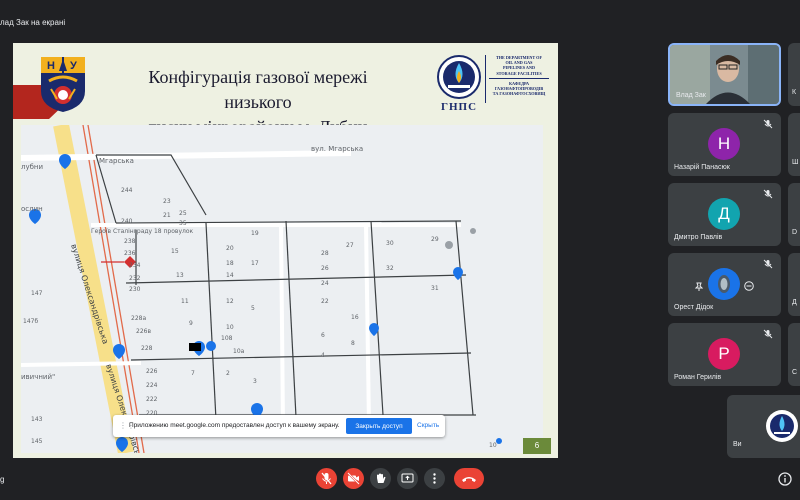 This screenshot has width=800, height=500. I want to click on peek-letter: С, so click(795, 372).